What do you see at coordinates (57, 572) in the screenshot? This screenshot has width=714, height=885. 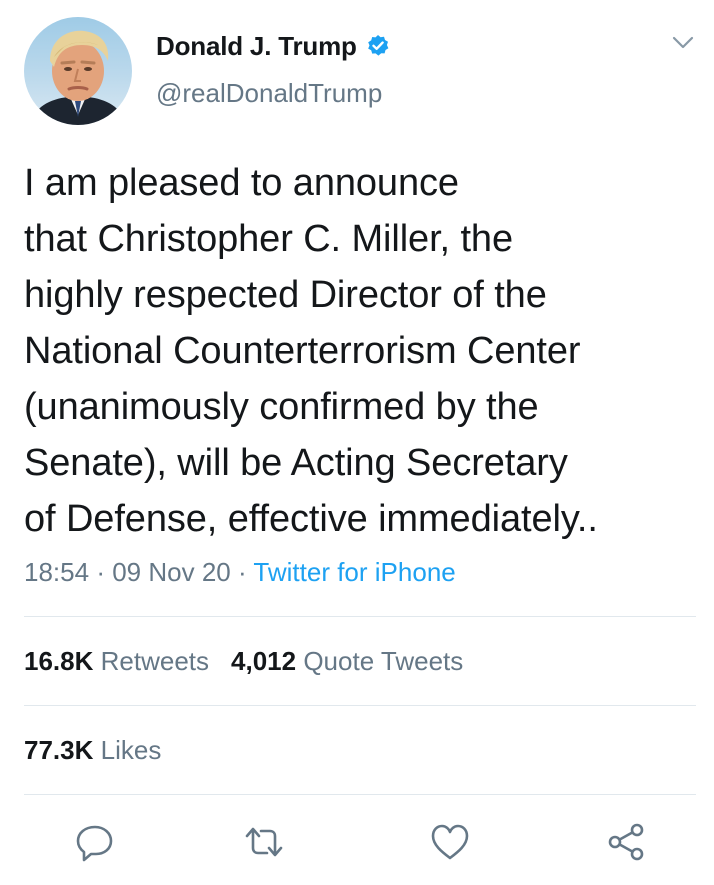 I see `tweet-time: 18:54` at bounding box center [57, 572].